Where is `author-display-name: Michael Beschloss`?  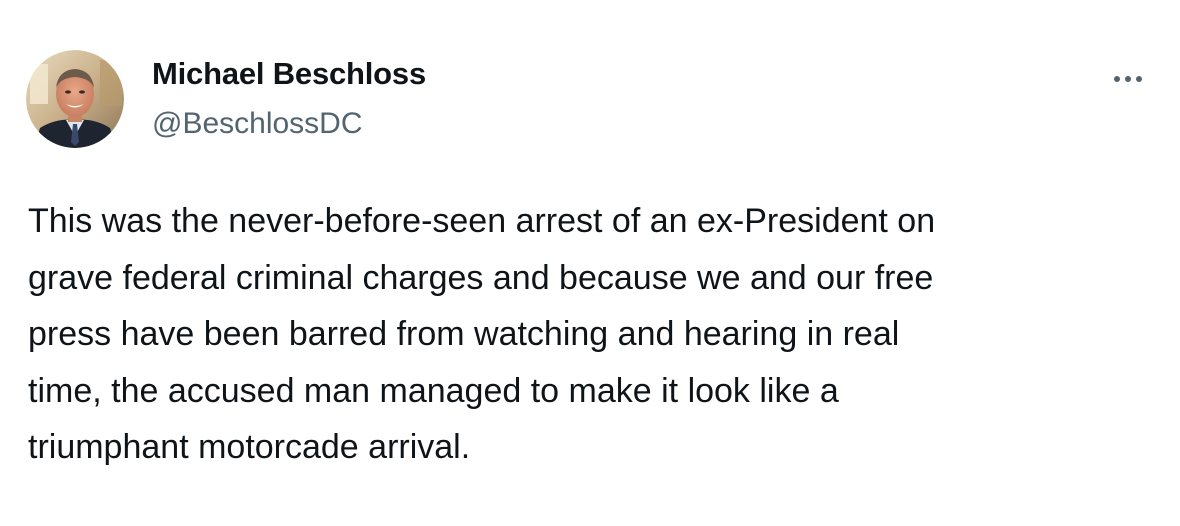 author-display-name: Michael Beschloss is located at coordinates (289, 74).